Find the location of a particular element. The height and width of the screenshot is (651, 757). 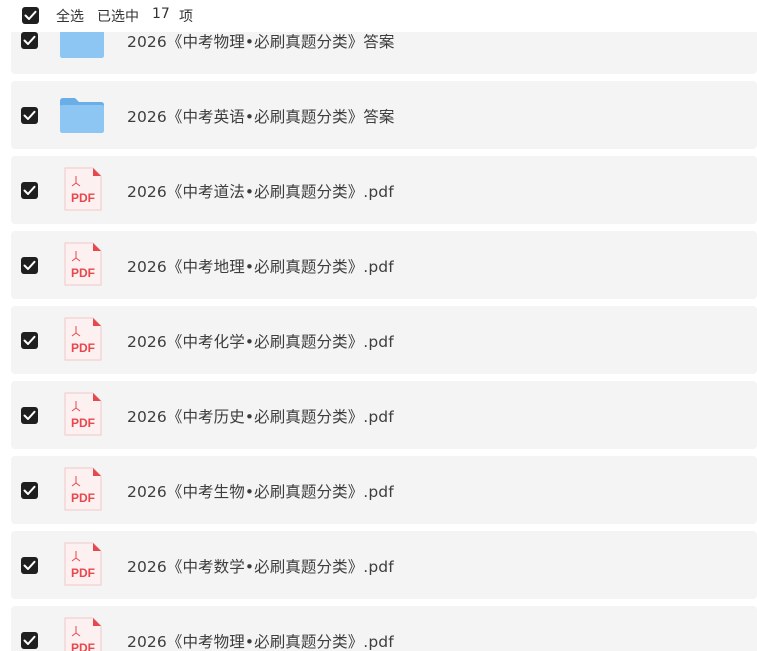

list-item: PDF 2026《中考生物•必刷真题分类》.pdf is located at coordinates (384, 490).